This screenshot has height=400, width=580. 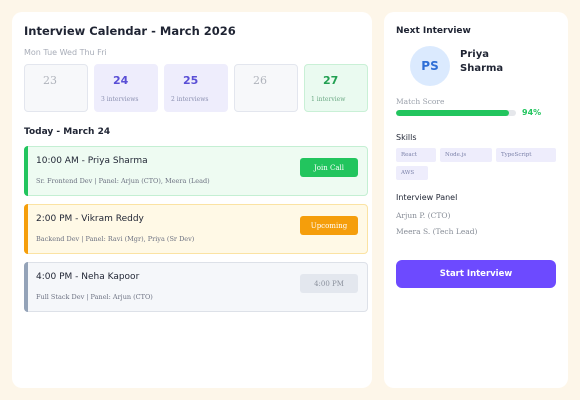 I want to click on panel-member: Meera S. (Tech Lead), so click(x=437, y=231).